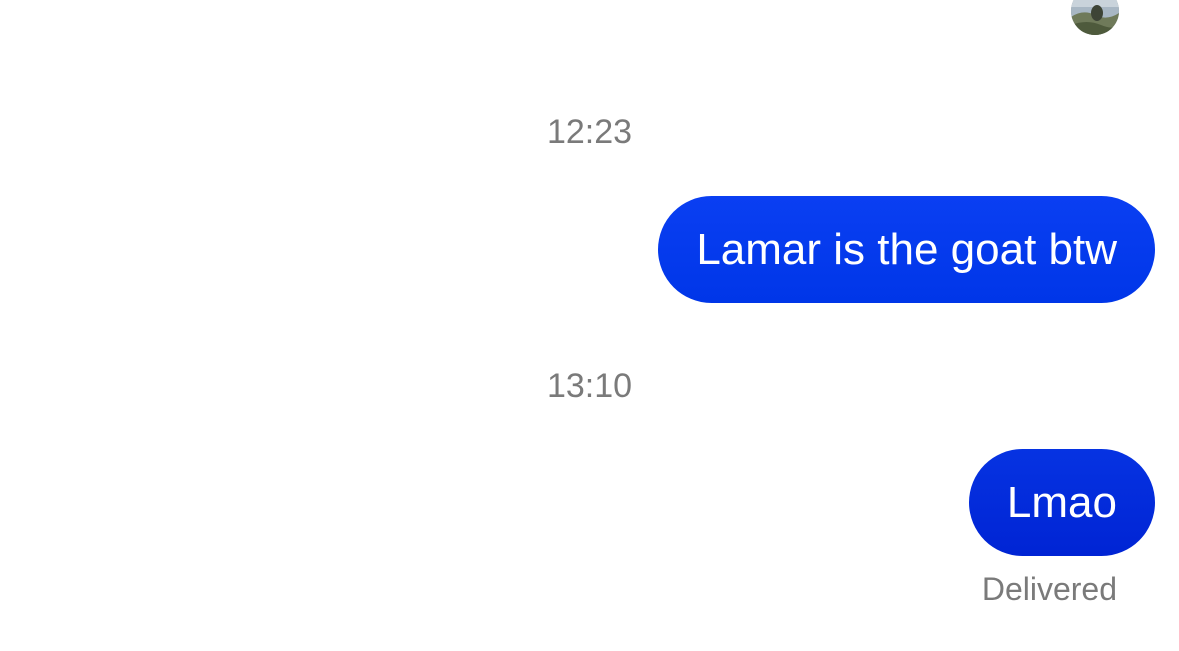 The image size is (1179, 651). I want to click on avatar, so click(1095, 17).